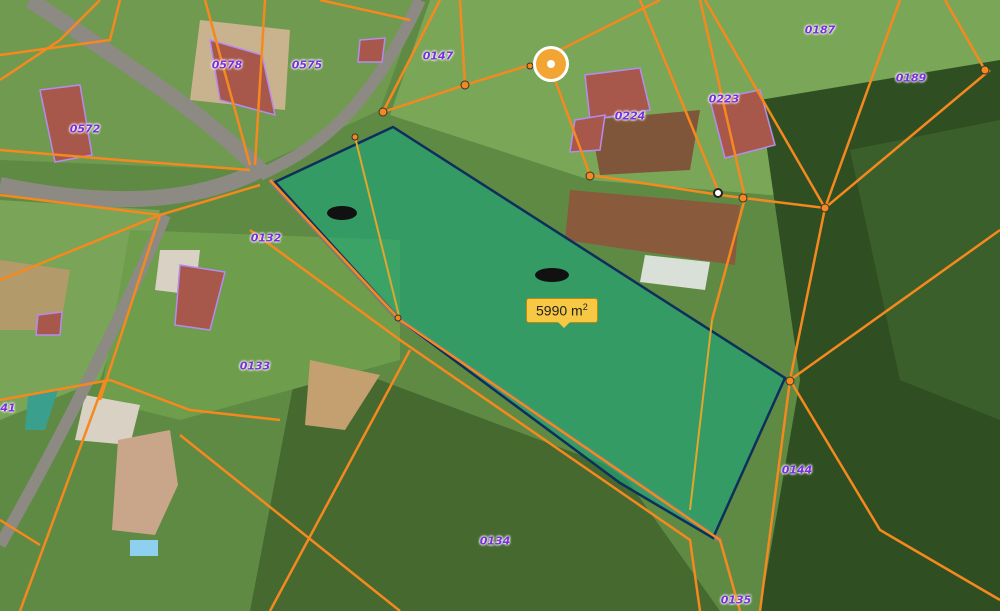 This screenshot has width=1000, height=611. I want to click on parcel-label-0223: 0223, so click(724, 99).